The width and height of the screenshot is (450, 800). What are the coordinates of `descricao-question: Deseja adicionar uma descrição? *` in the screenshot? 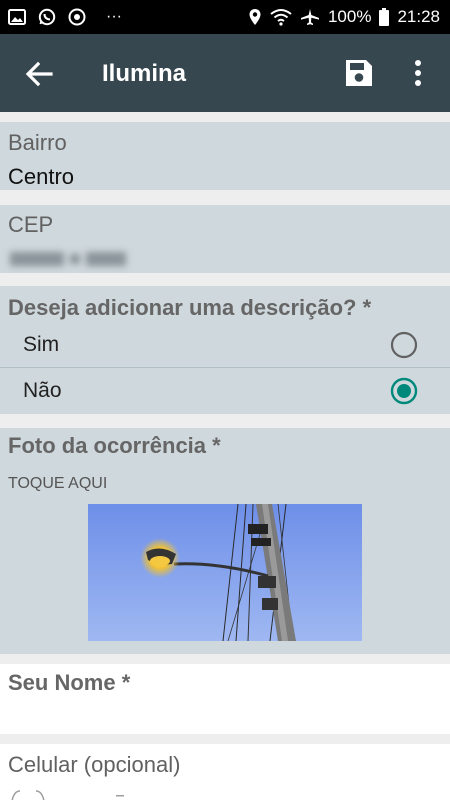 It's located at (190, 307).